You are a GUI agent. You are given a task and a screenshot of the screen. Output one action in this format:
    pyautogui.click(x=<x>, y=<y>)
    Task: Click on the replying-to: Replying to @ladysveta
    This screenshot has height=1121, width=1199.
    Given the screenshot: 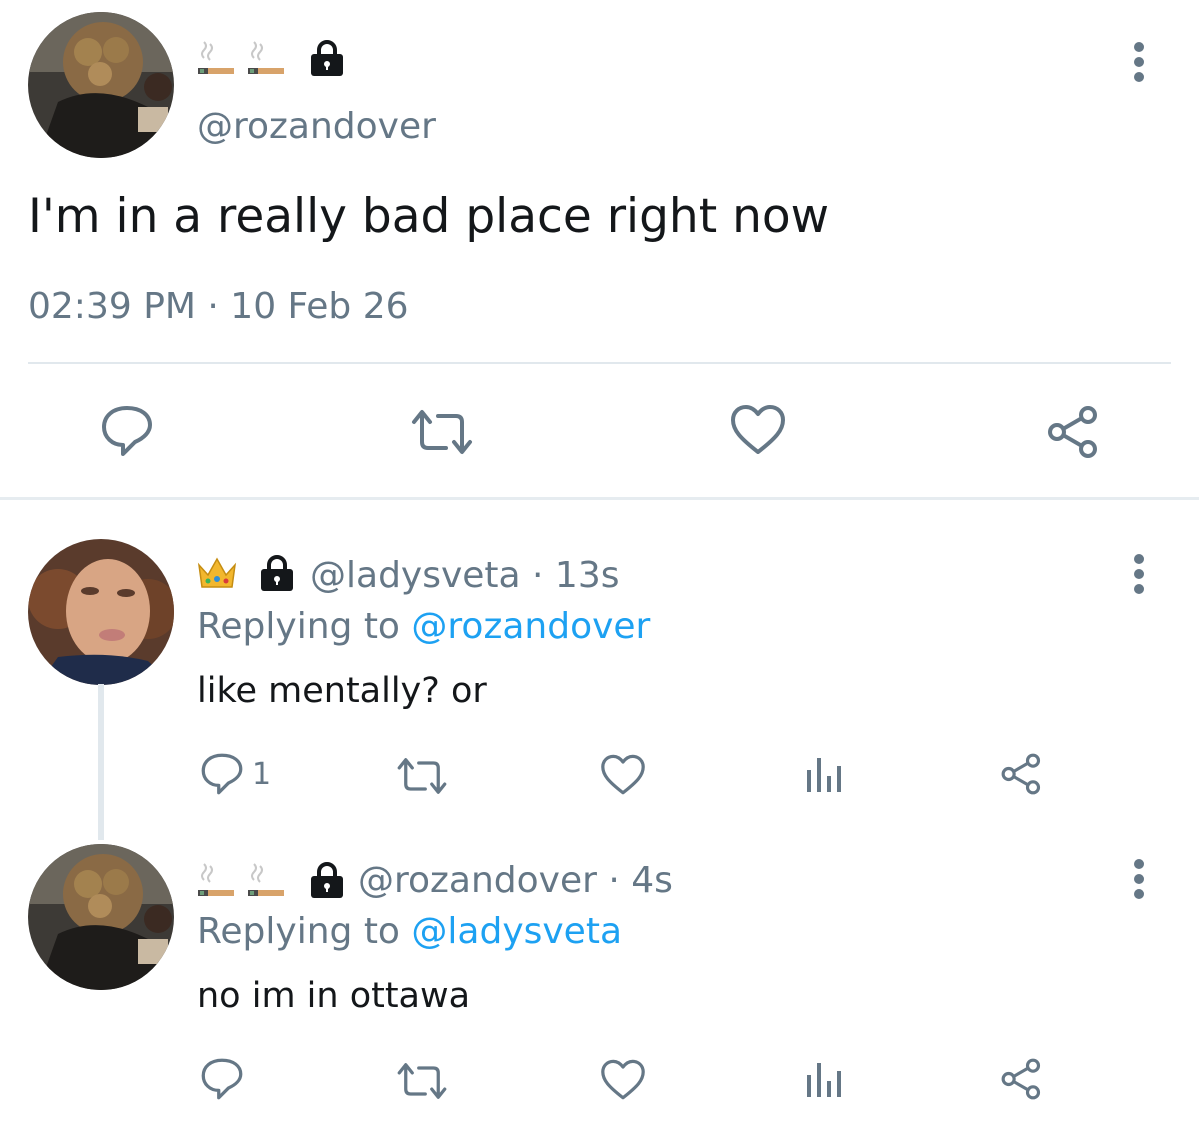 What is the action you would take?
    pyautogui.click(x=409, y=932)
    